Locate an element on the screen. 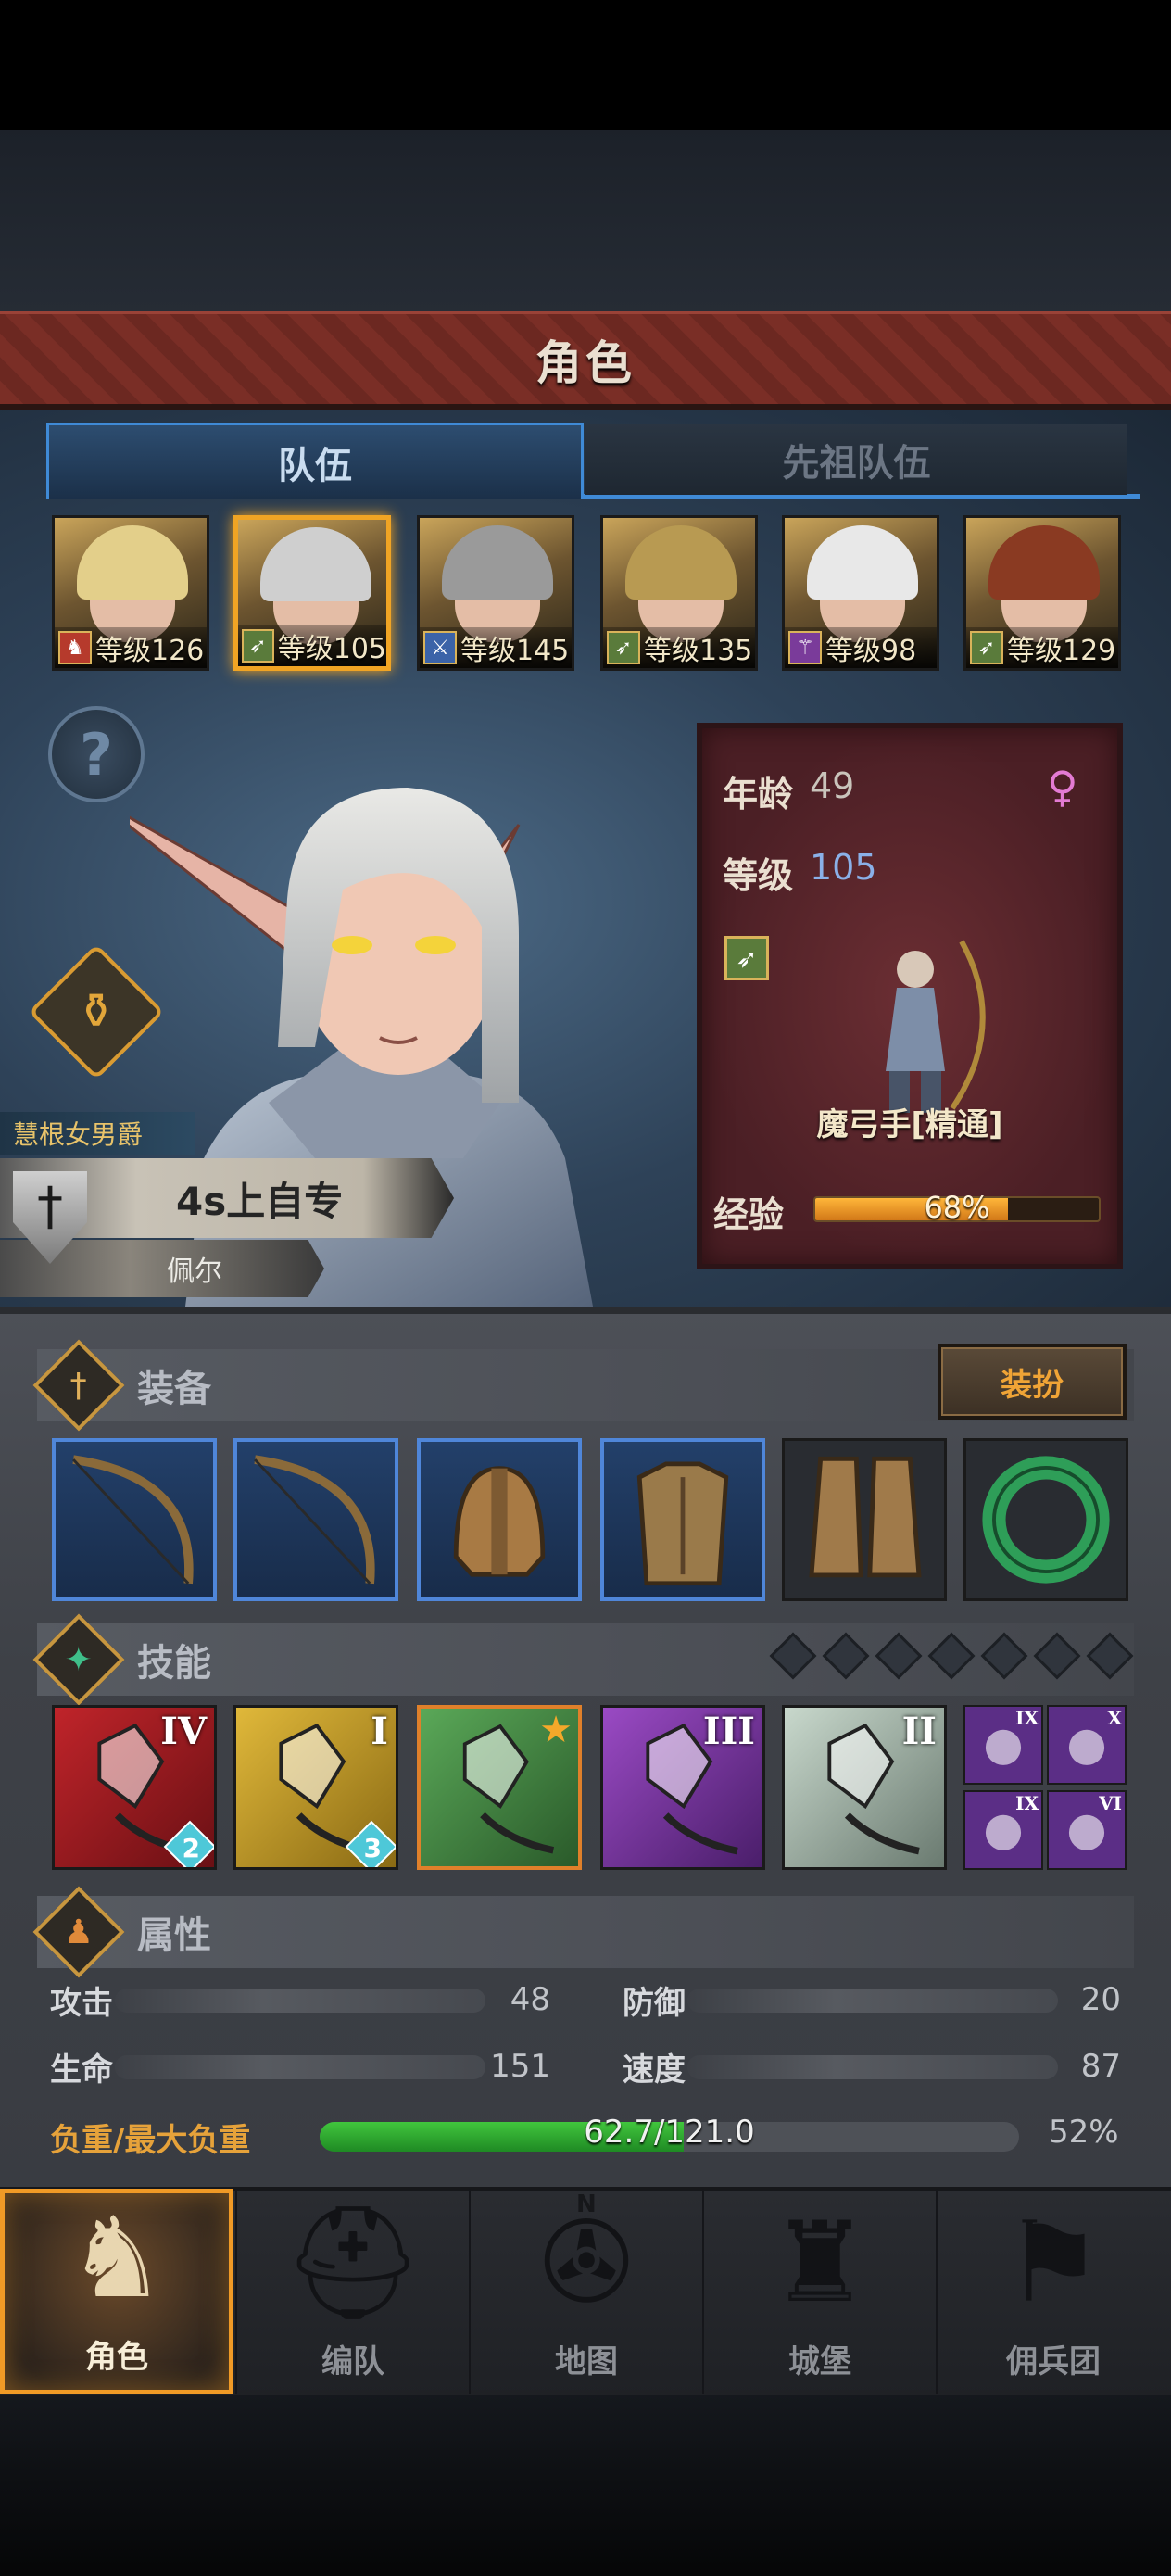  skill-slot-1: IV 2 is located at coordinates (134, 1788).